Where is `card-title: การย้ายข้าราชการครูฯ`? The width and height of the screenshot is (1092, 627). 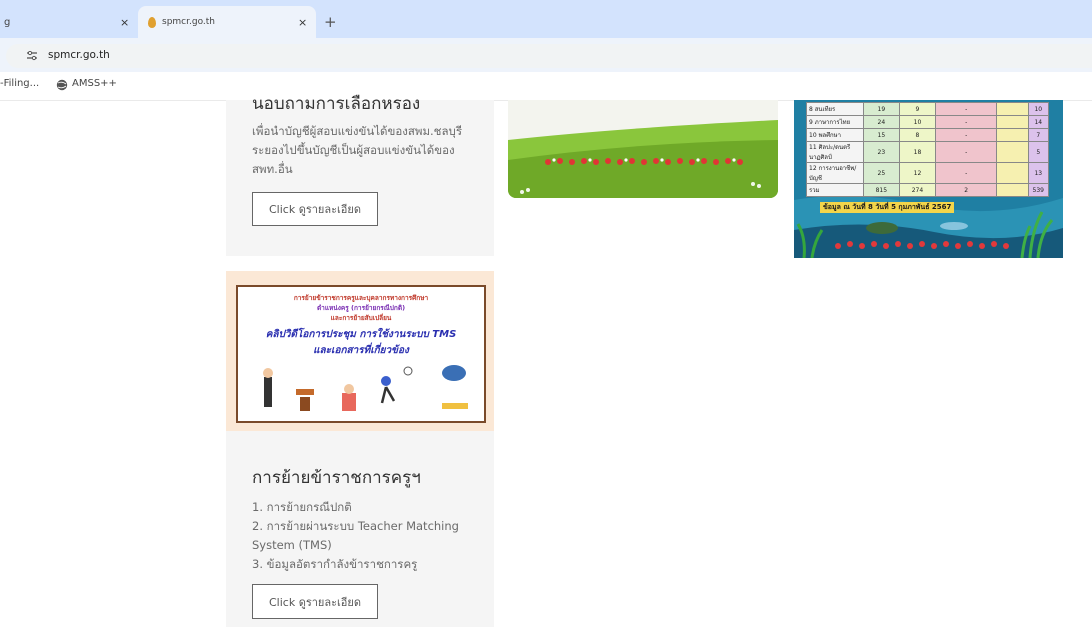 card-title: การย้ายข้าราชการครูฯ is located at coordinates (336, 478).